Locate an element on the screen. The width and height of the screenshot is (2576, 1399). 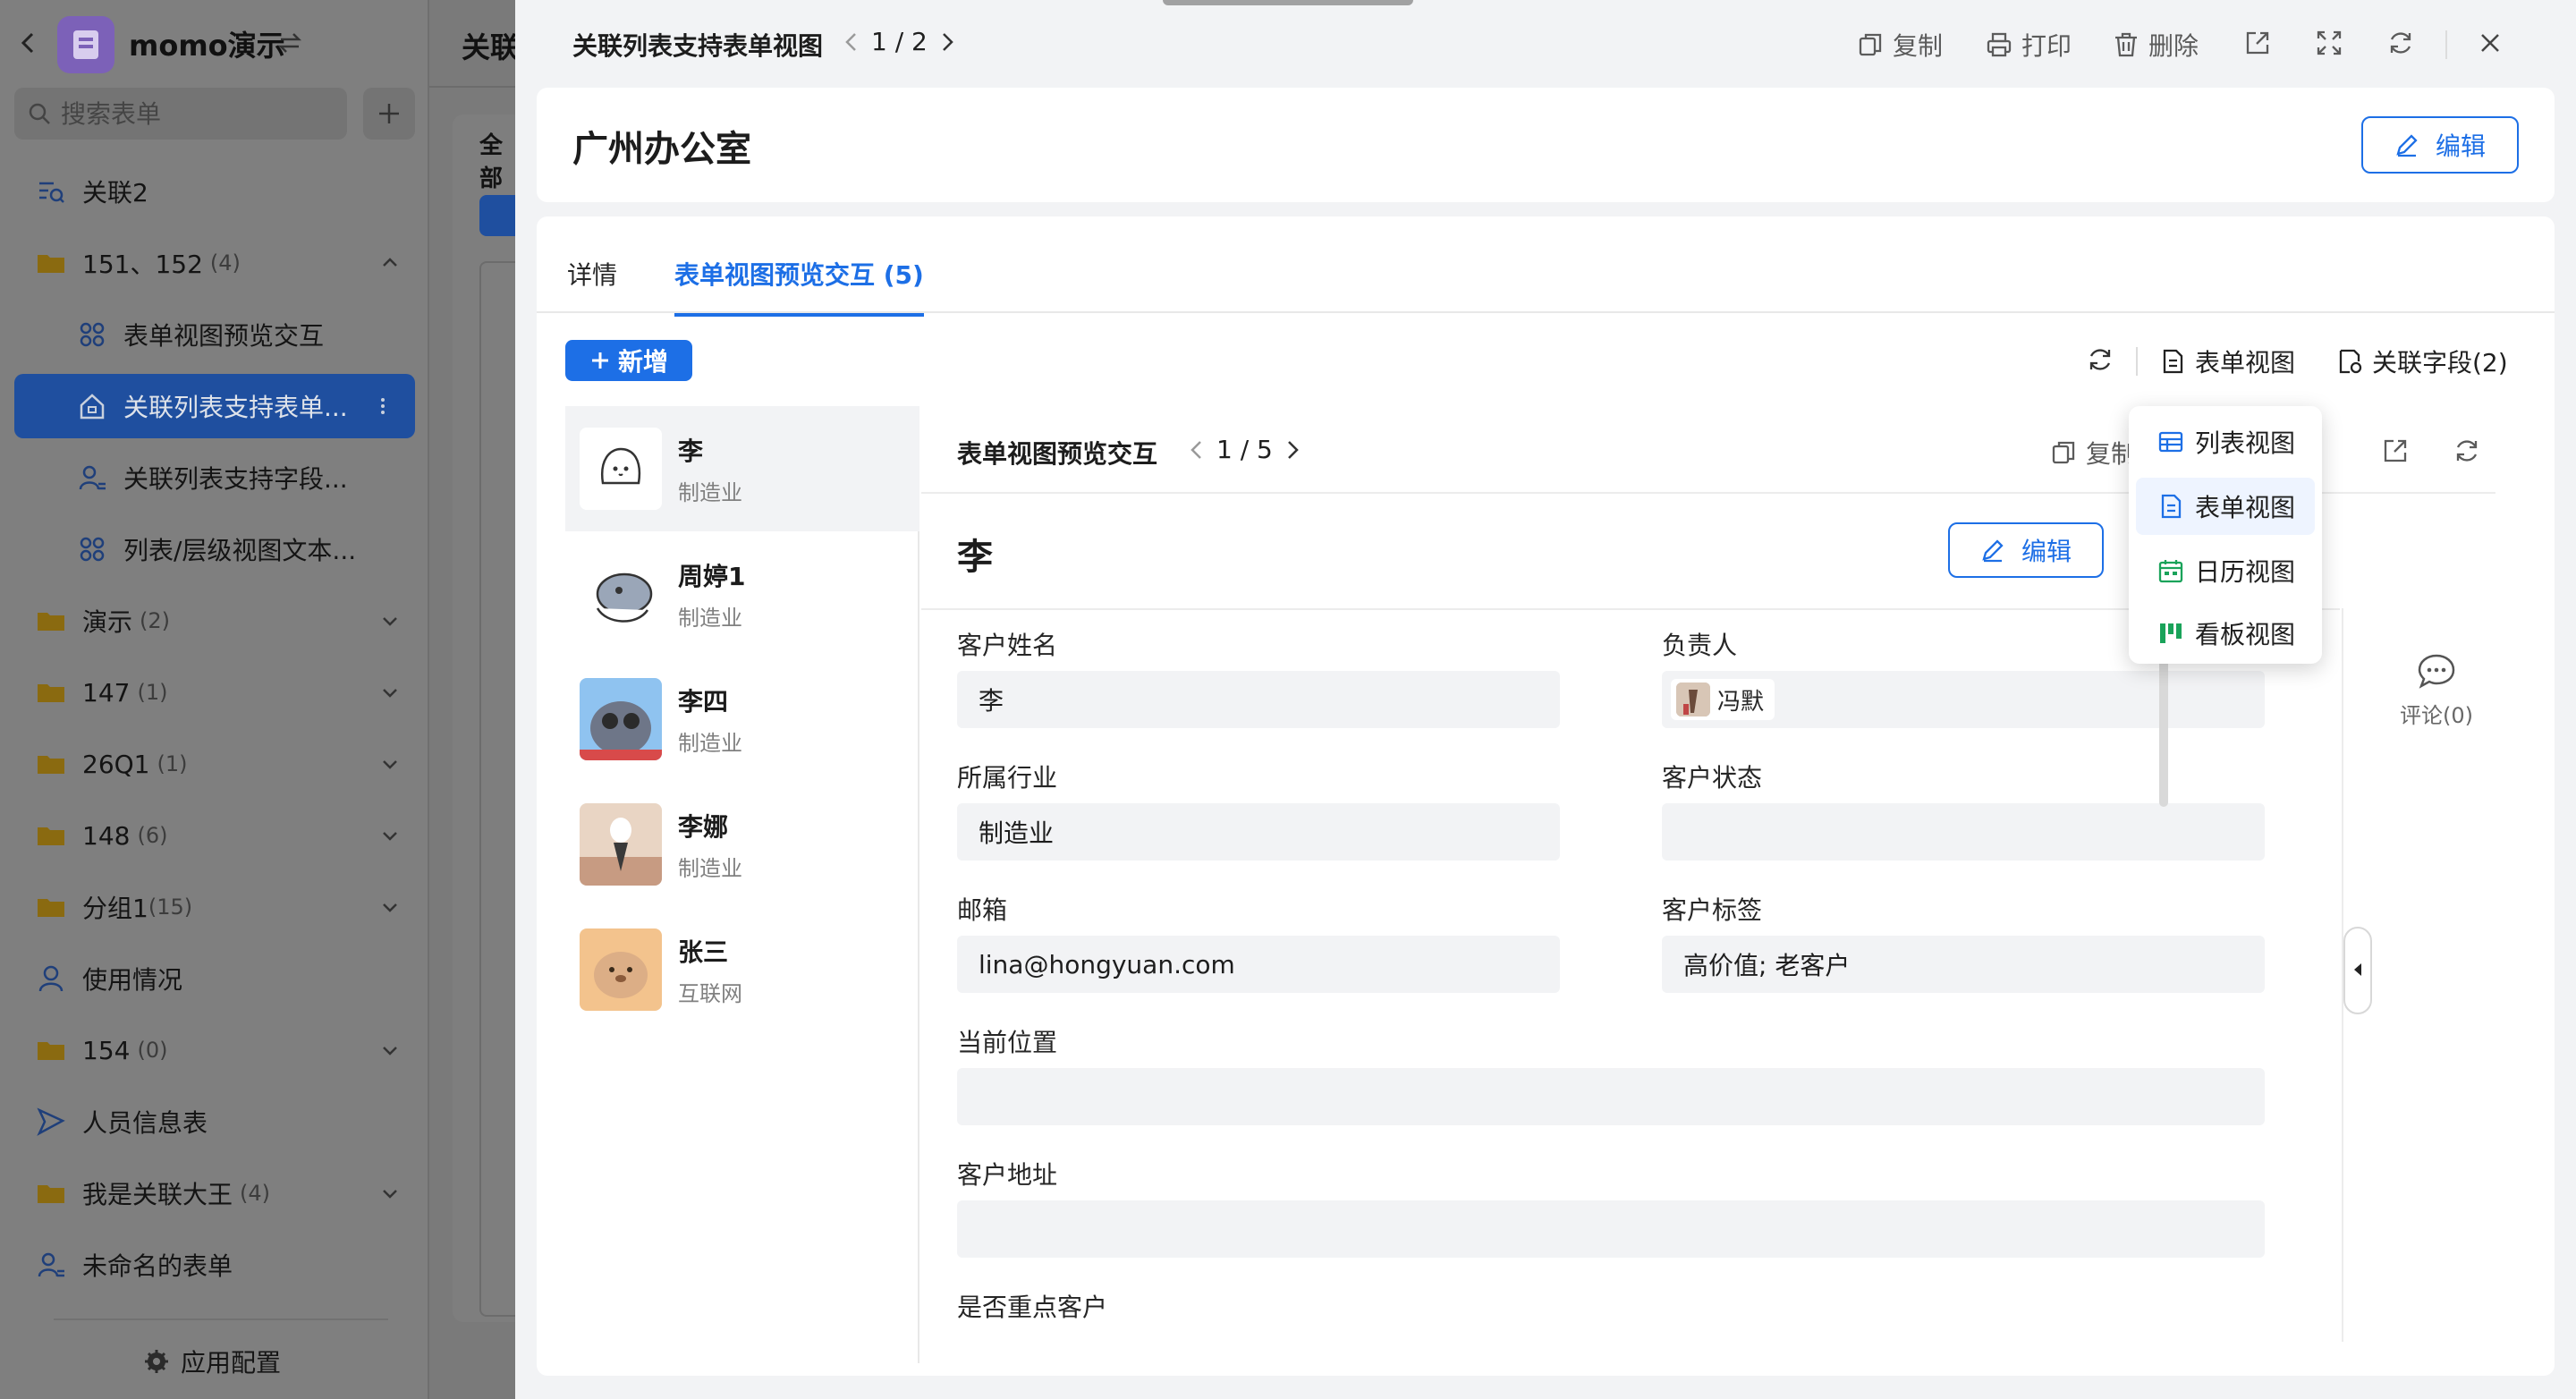
more-vertical-icon is located at coordinates (383, 406).